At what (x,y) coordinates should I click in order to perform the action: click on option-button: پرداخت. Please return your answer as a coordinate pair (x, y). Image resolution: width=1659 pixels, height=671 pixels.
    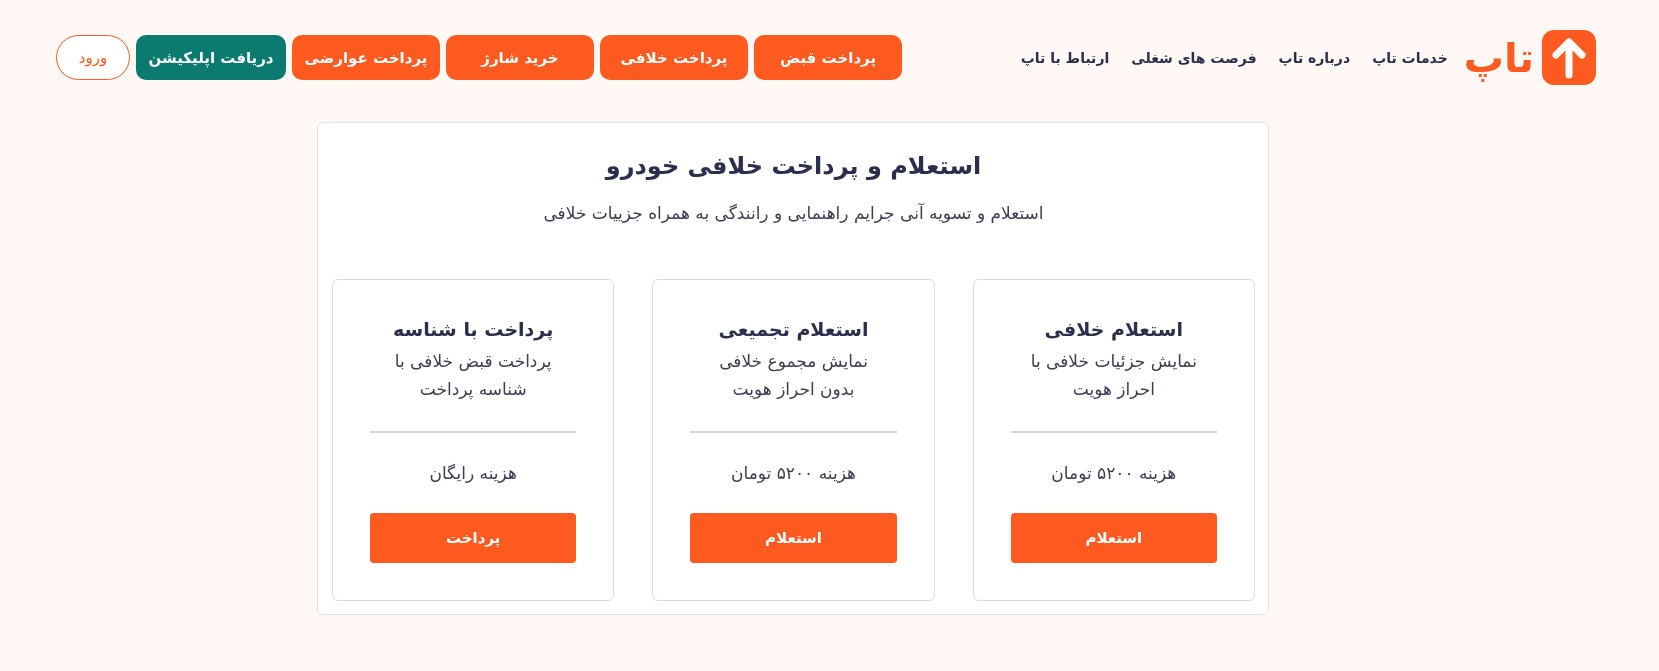
    Looking at the image, I should click on (473, 538).